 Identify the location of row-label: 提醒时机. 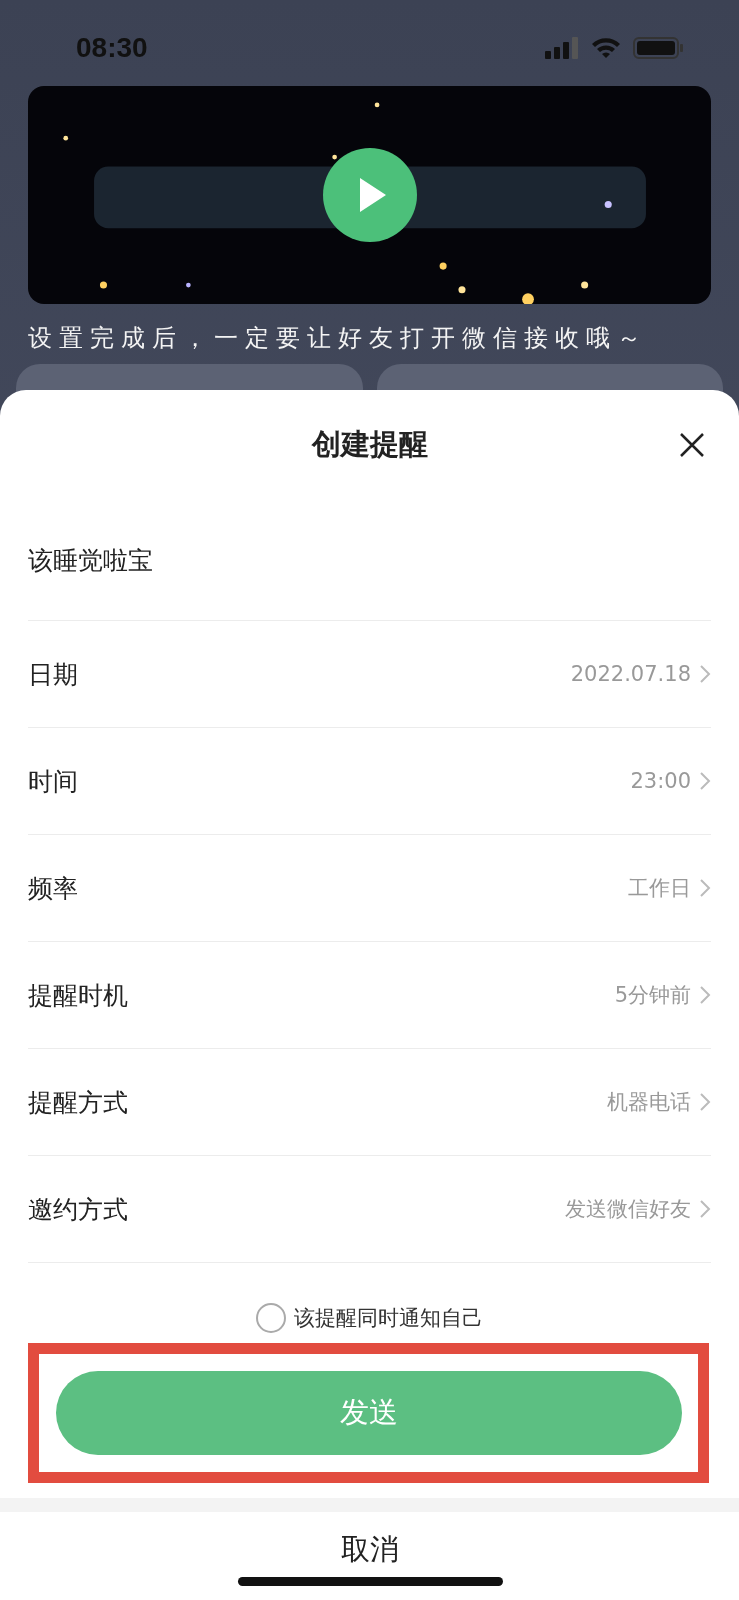
(78, 995).